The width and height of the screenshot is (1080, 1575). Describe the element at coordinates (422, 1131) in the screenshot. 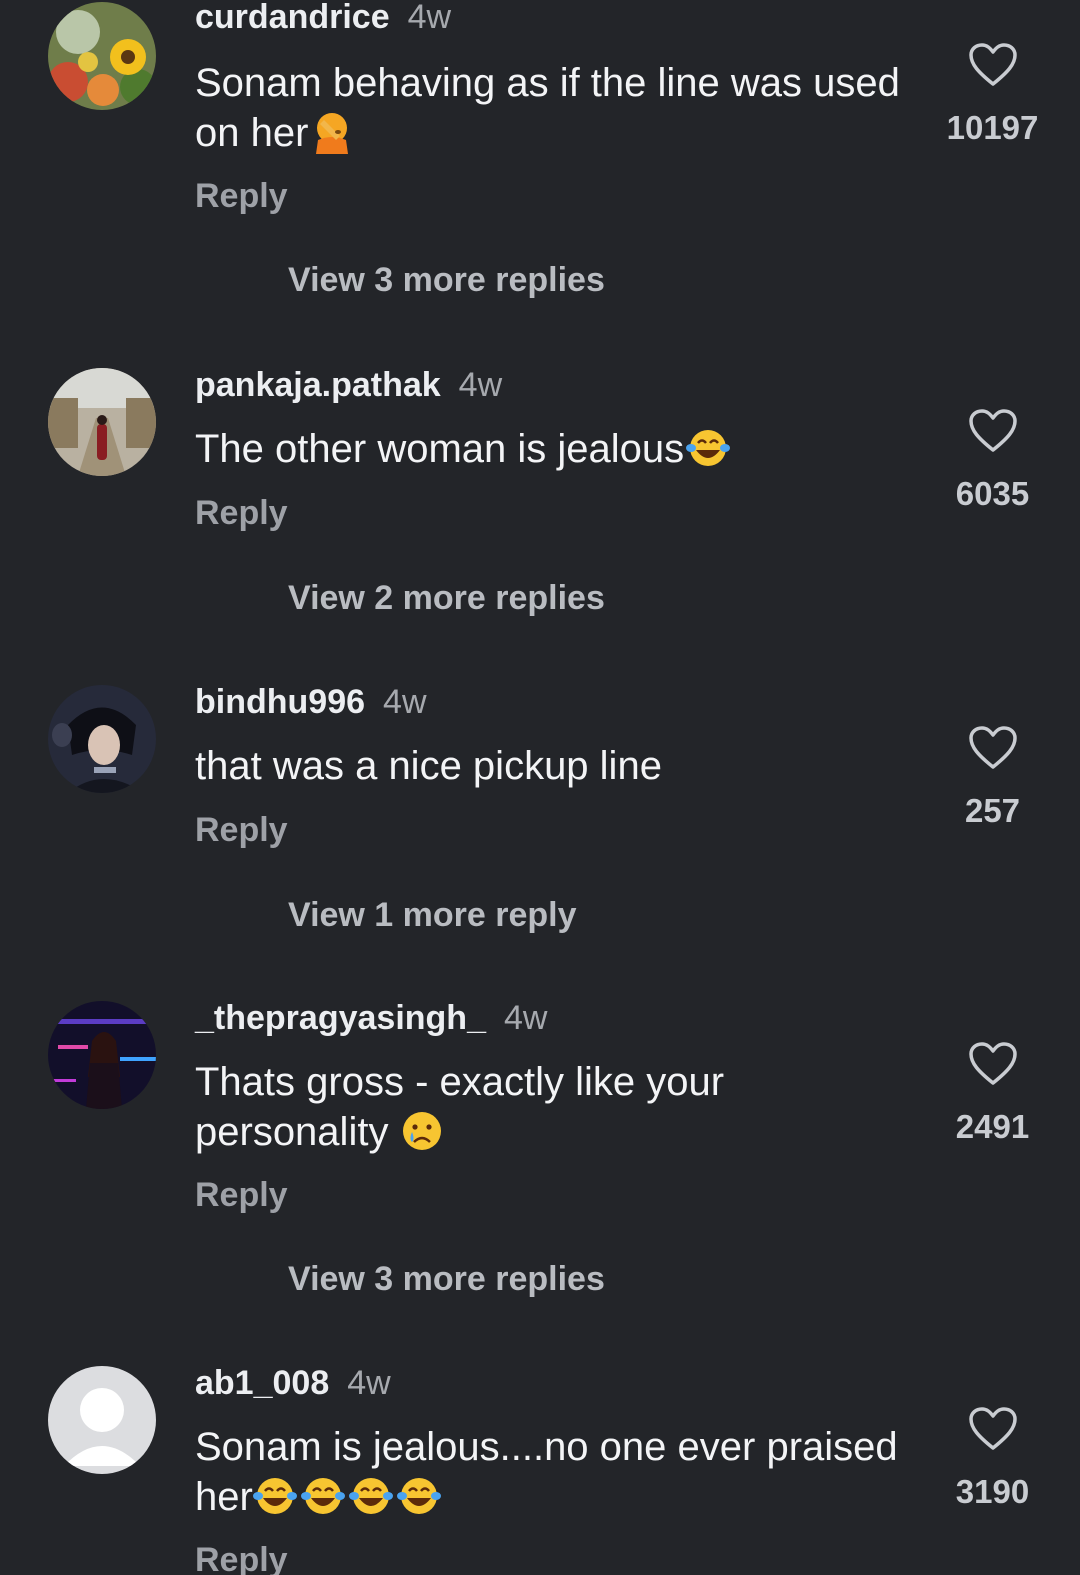

I see `crying-face-emoji` at that location.